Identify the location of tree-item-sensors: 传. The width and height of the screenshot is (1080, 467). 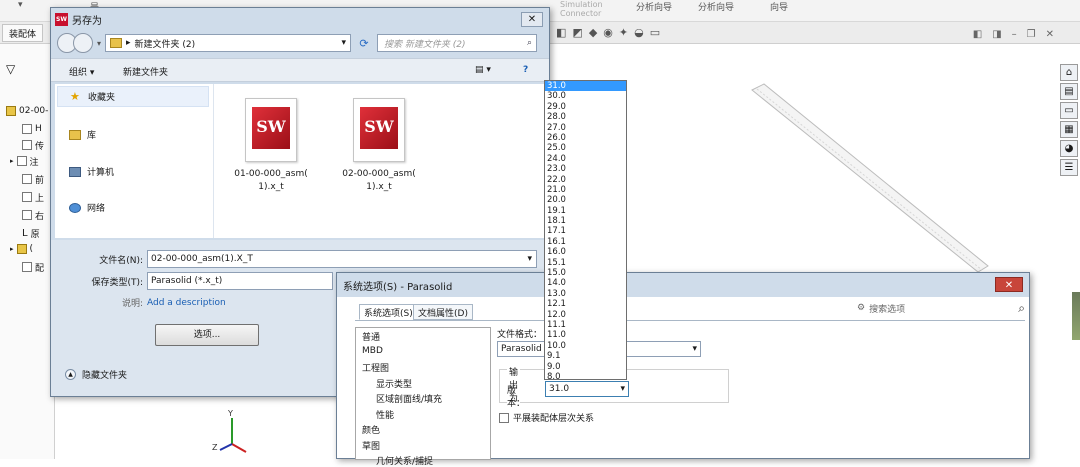
(33, 145).